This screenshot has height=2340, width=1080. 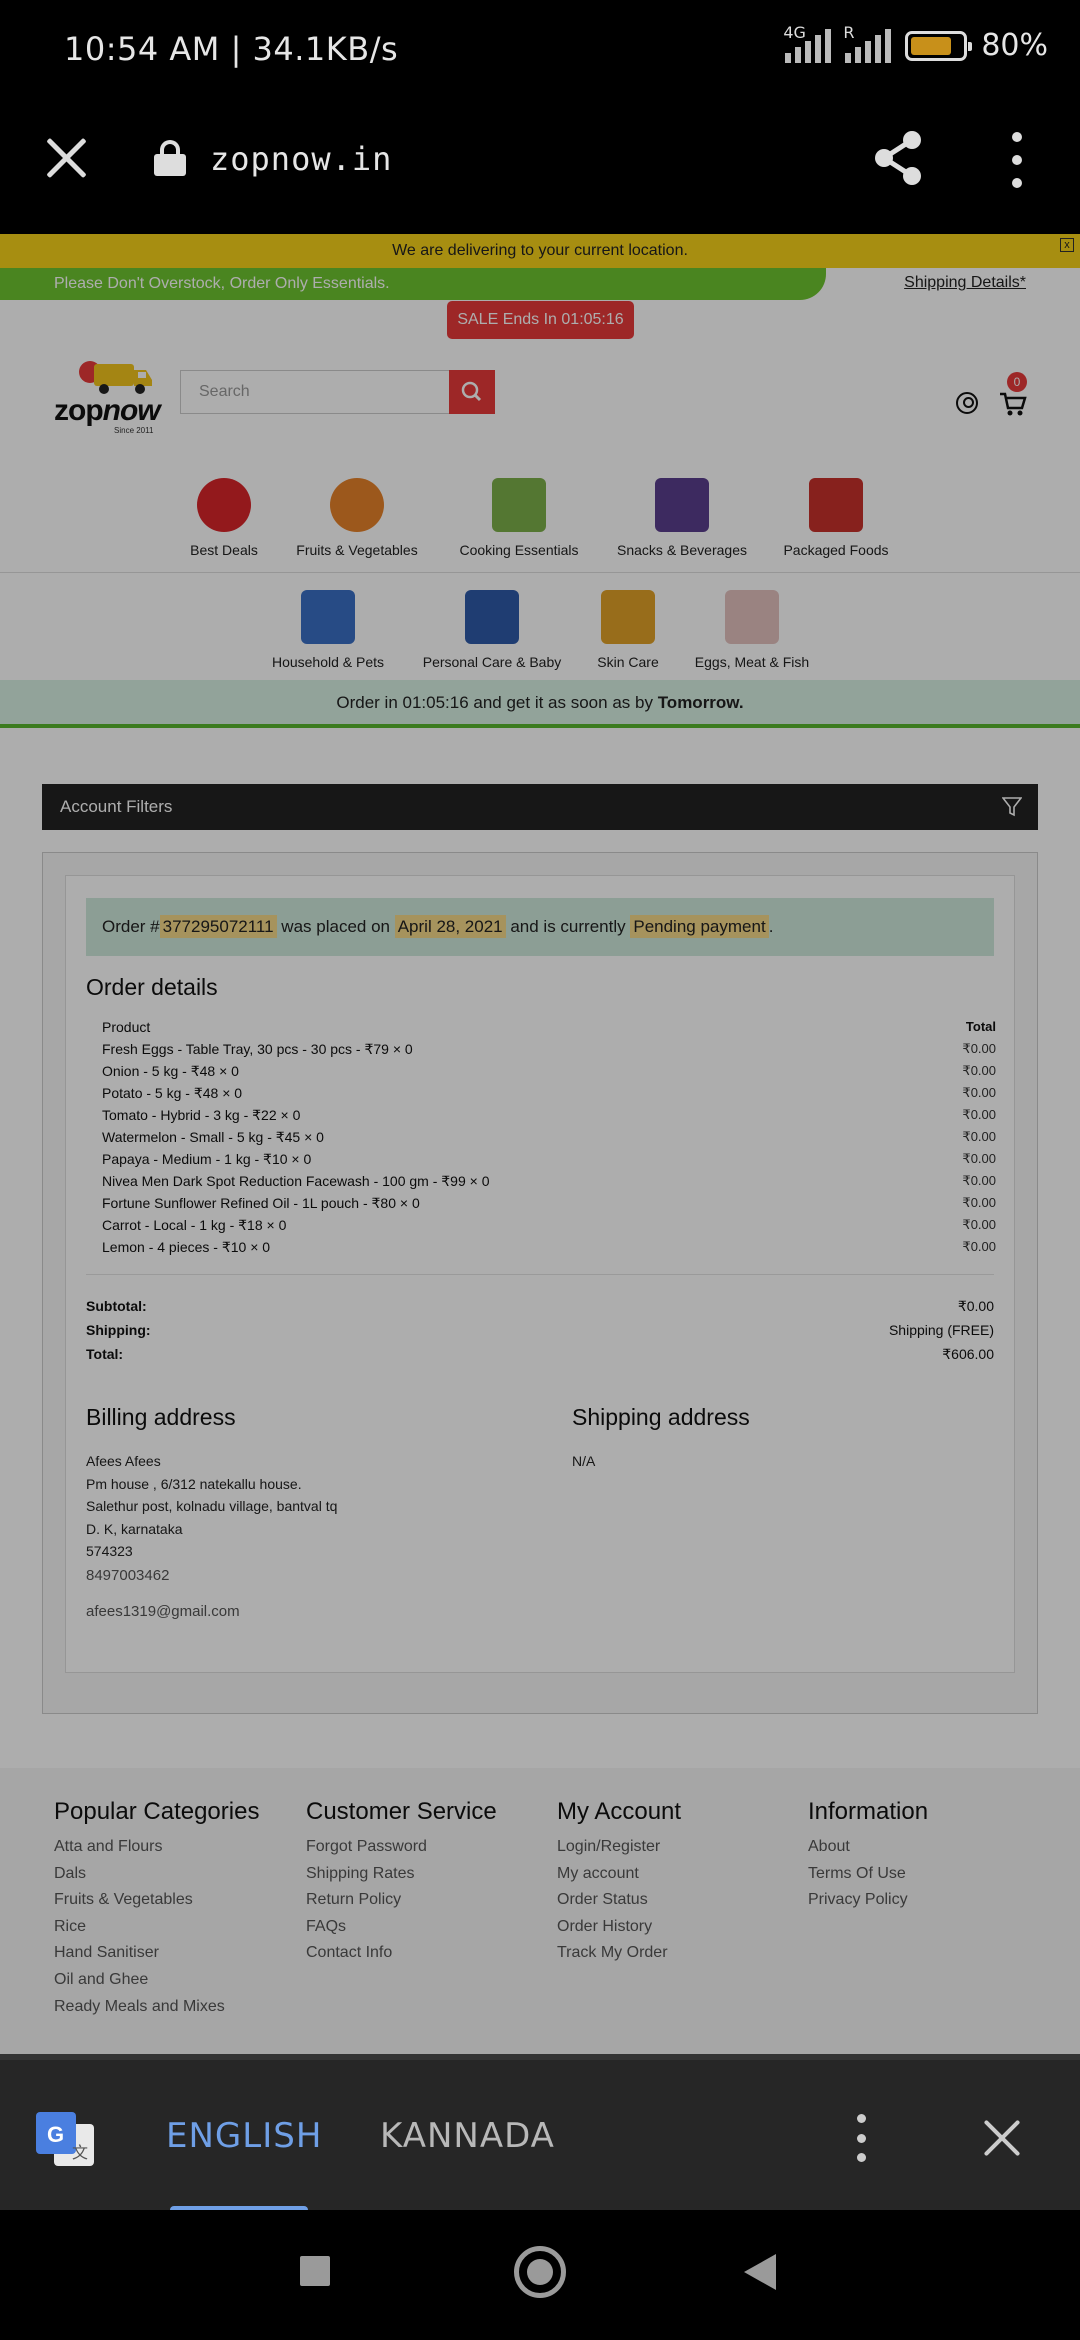 What do you see at coordinates (549, 1071) in the screenshot?
I see `table-row: Onion - 5 kg - ₹48 × 0 ₹0.00` at bounding box center [549, 1071].